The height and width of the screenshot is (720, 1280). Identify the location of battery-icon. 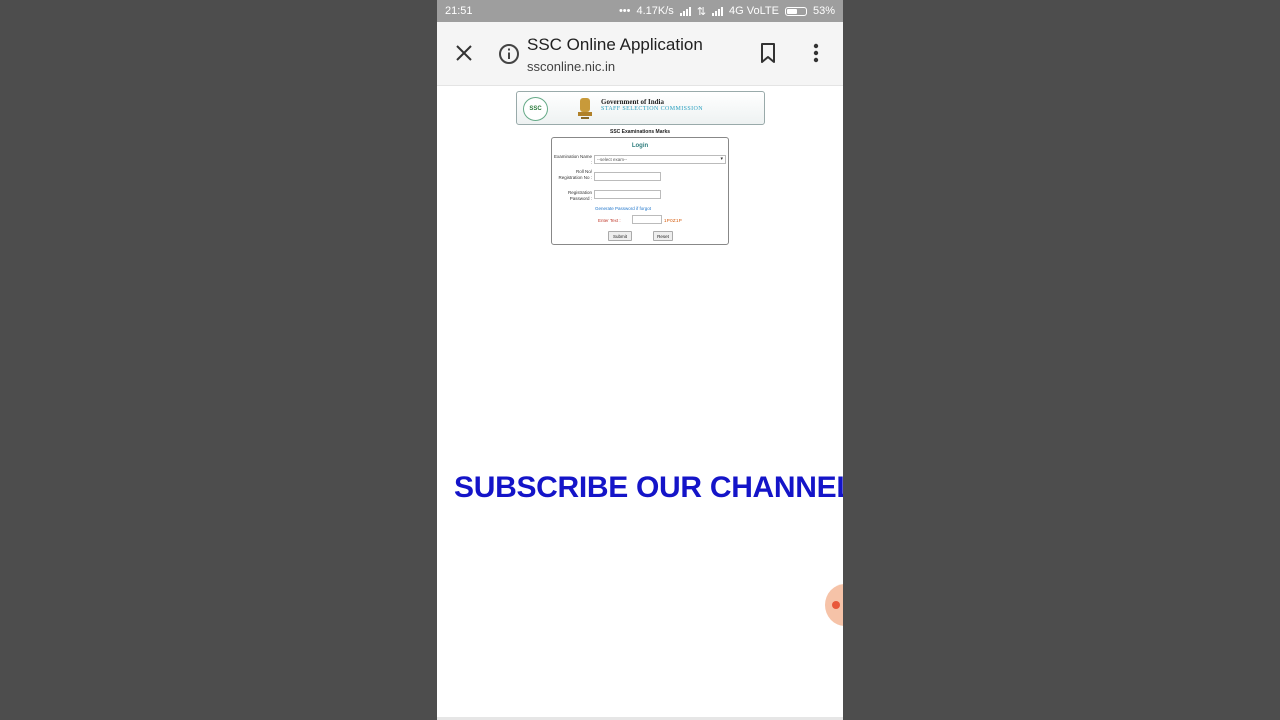
(795, 11).